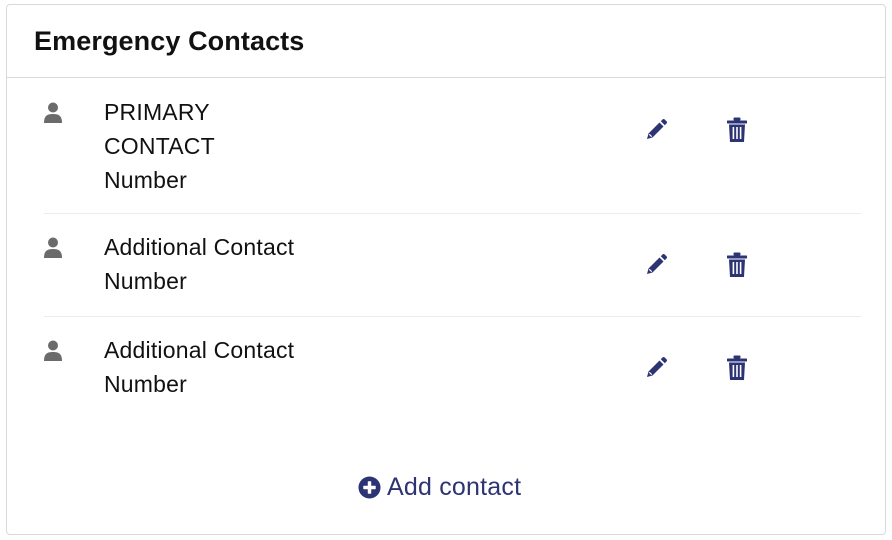 This screenshot has height=540, width=892. Describe the element at coordinates (446, 41) in the screenshot. I see `card-header: Emergency Contacts` at that location.